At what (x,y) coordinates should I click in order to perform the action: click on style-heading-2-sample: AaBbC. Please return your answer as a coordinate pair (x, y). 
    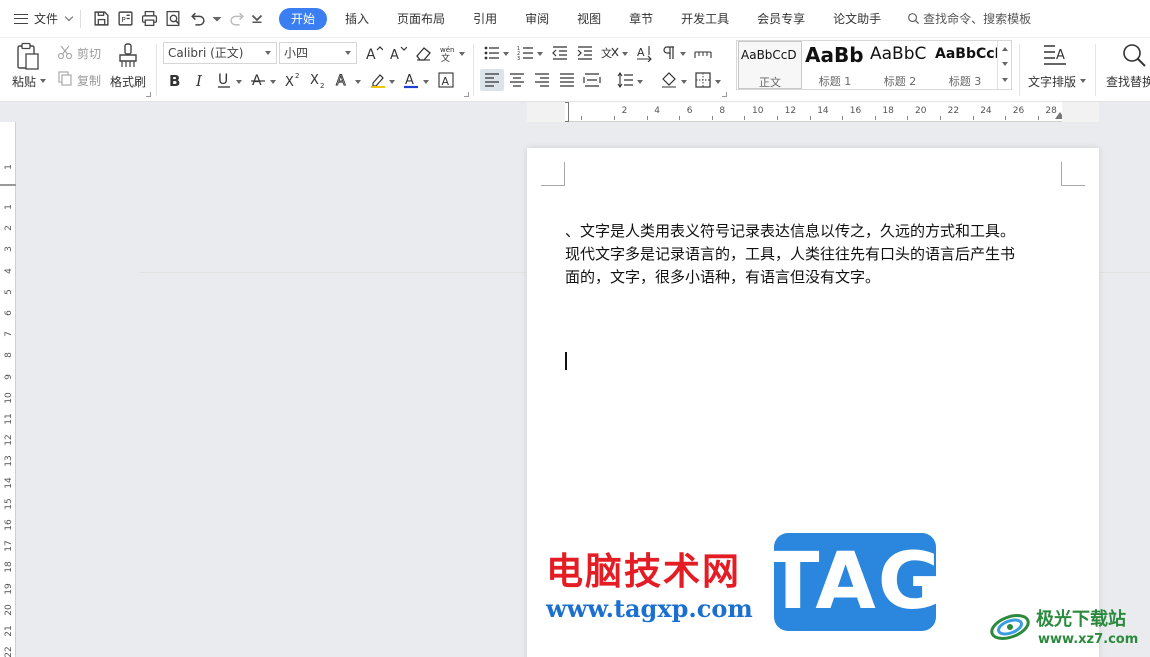
    Looking at the image, I should click on (898, 54).